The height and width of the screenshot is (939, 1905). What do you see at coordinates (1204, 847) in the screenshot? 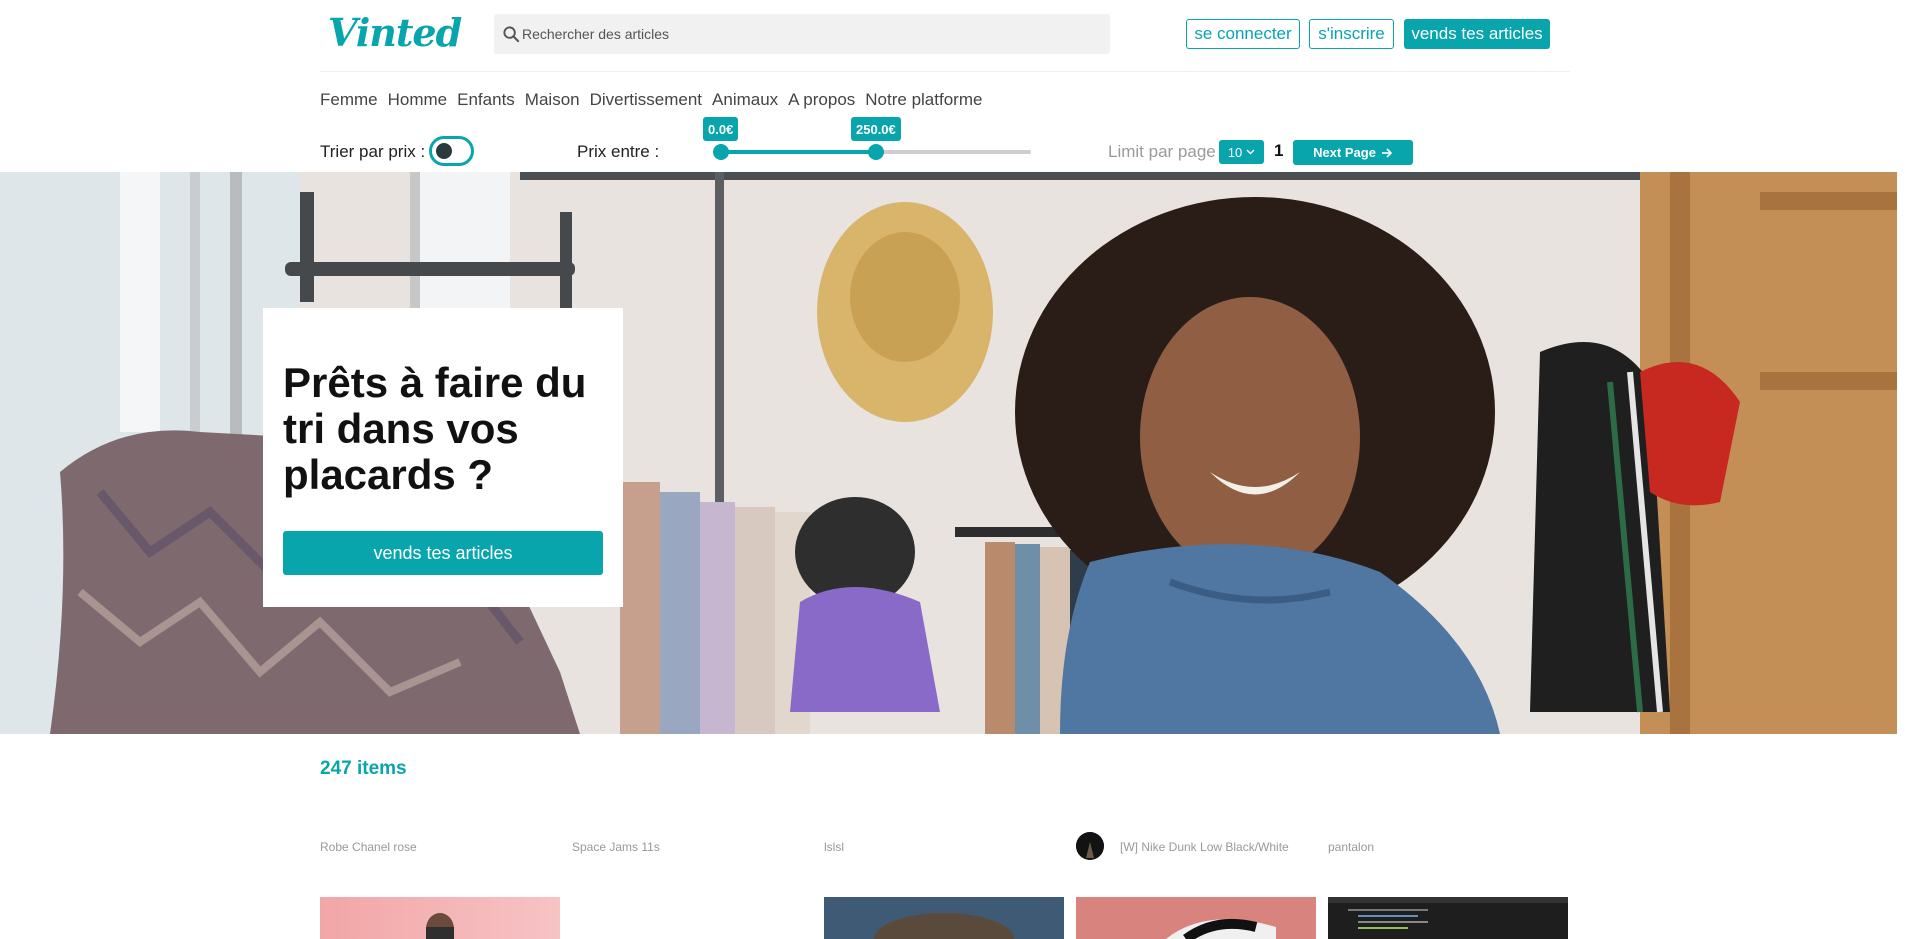
I see `item-title: [W] Nike Dunk Low Black/White` at bounding box center [1204, 847].